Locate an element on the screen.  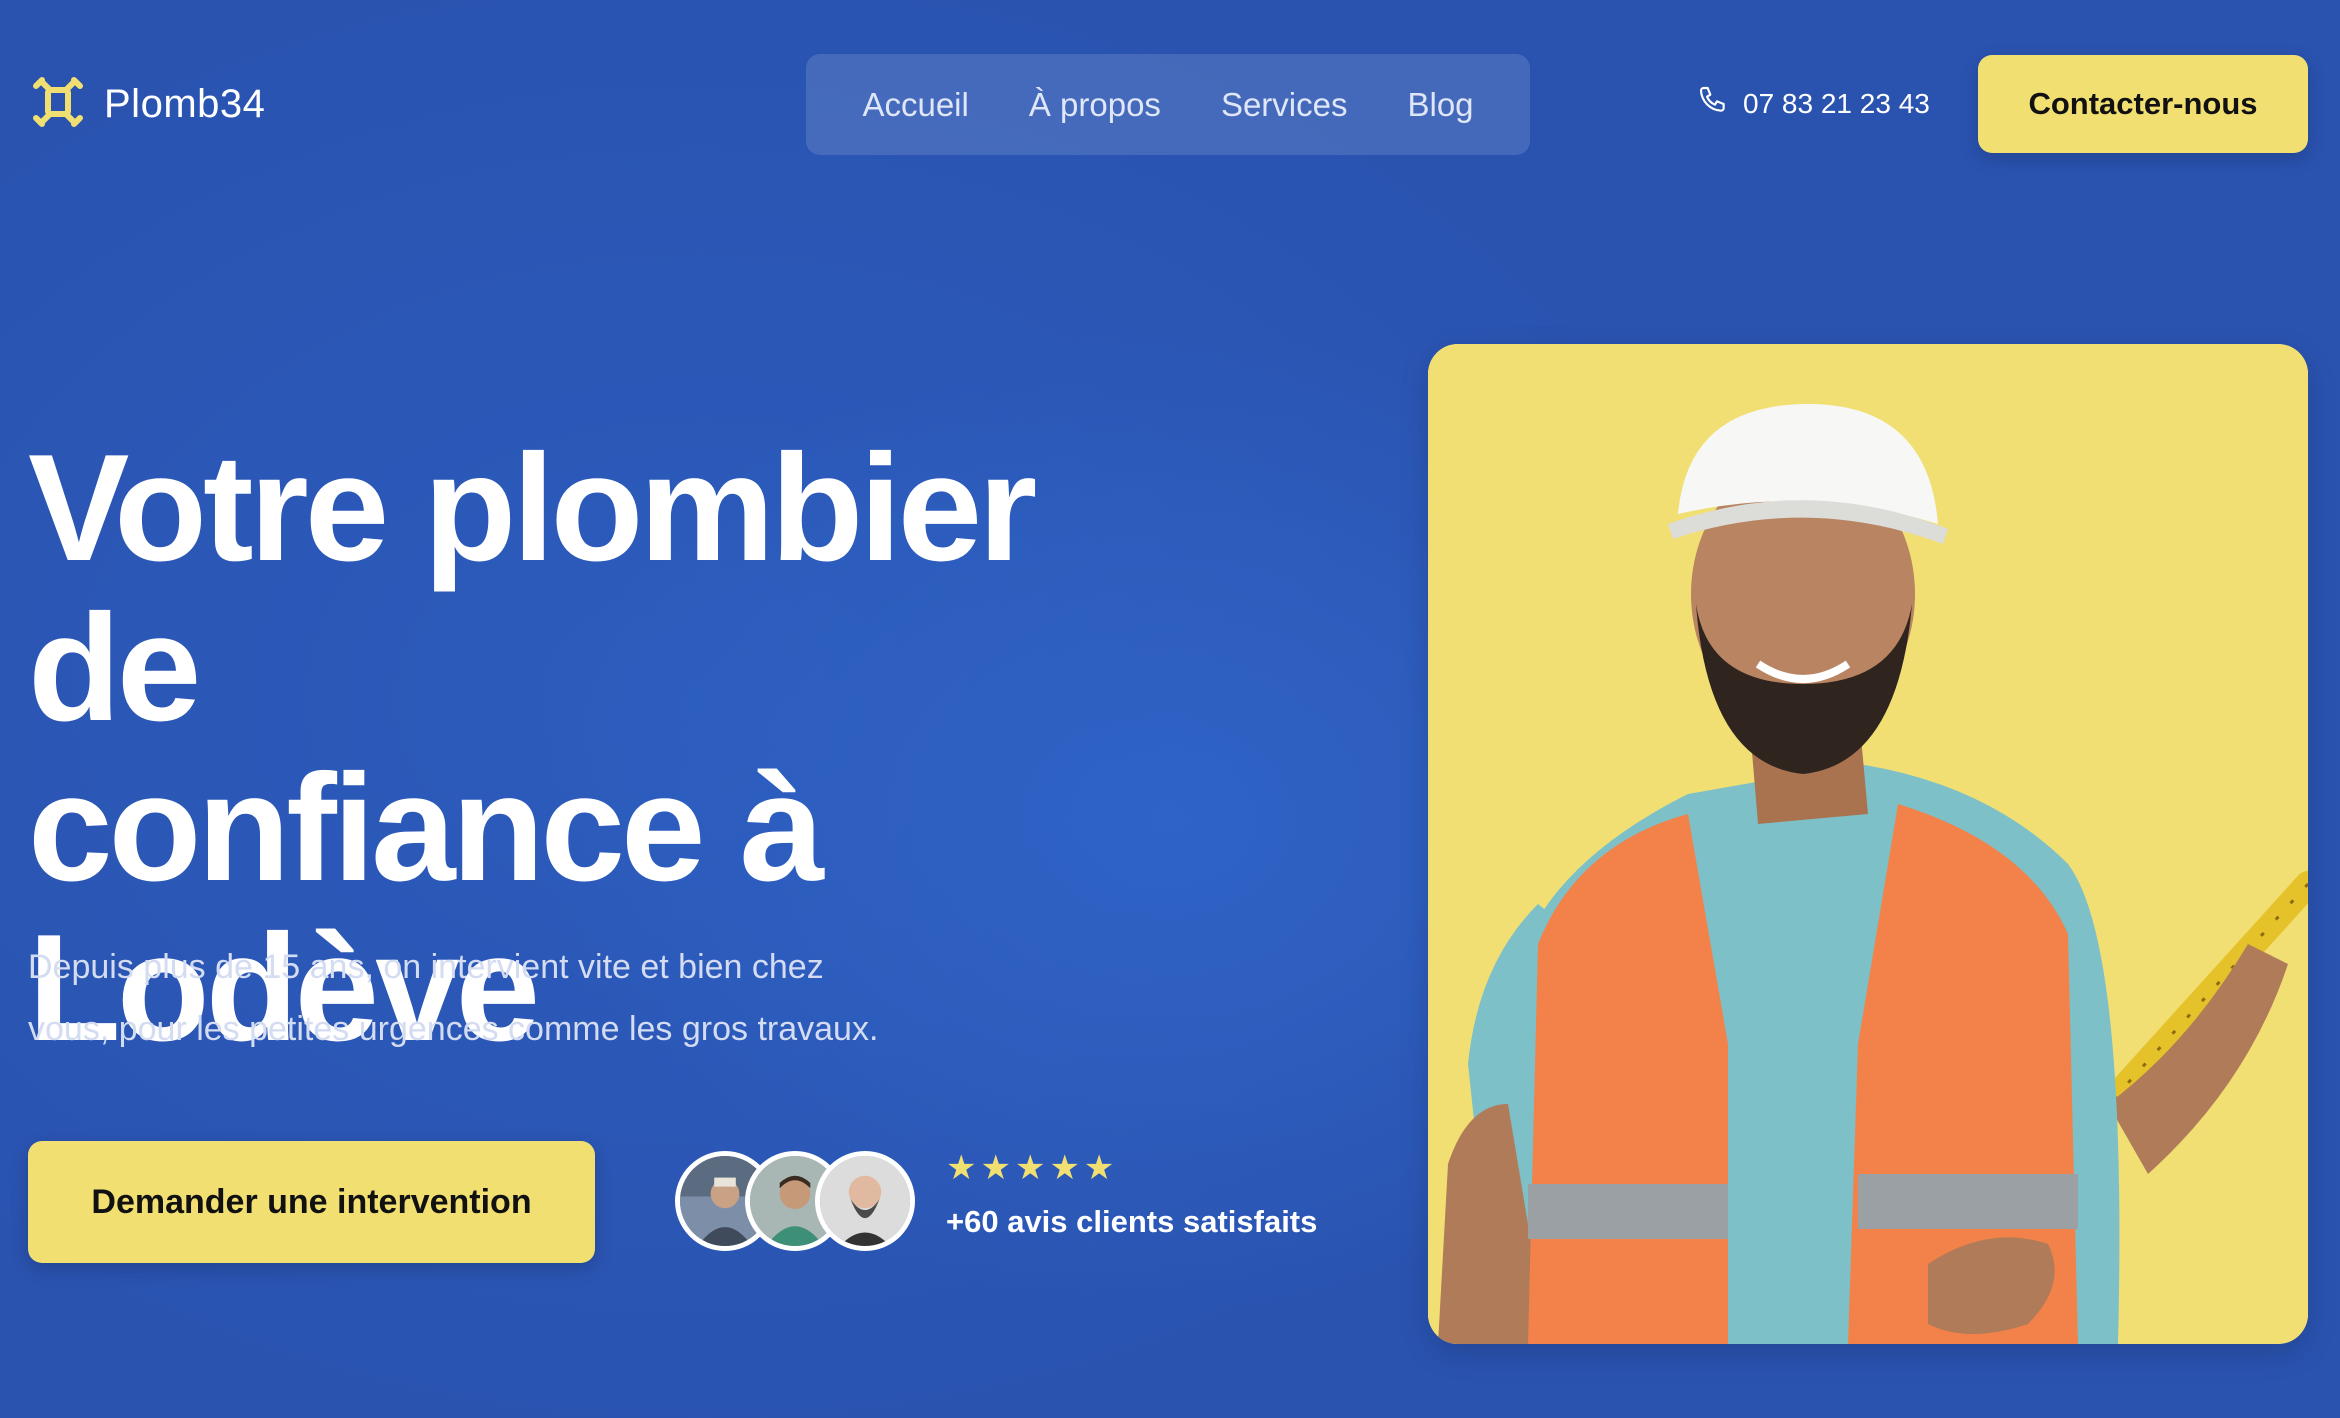
customer-avatars is located at coordinates (795, 1201).